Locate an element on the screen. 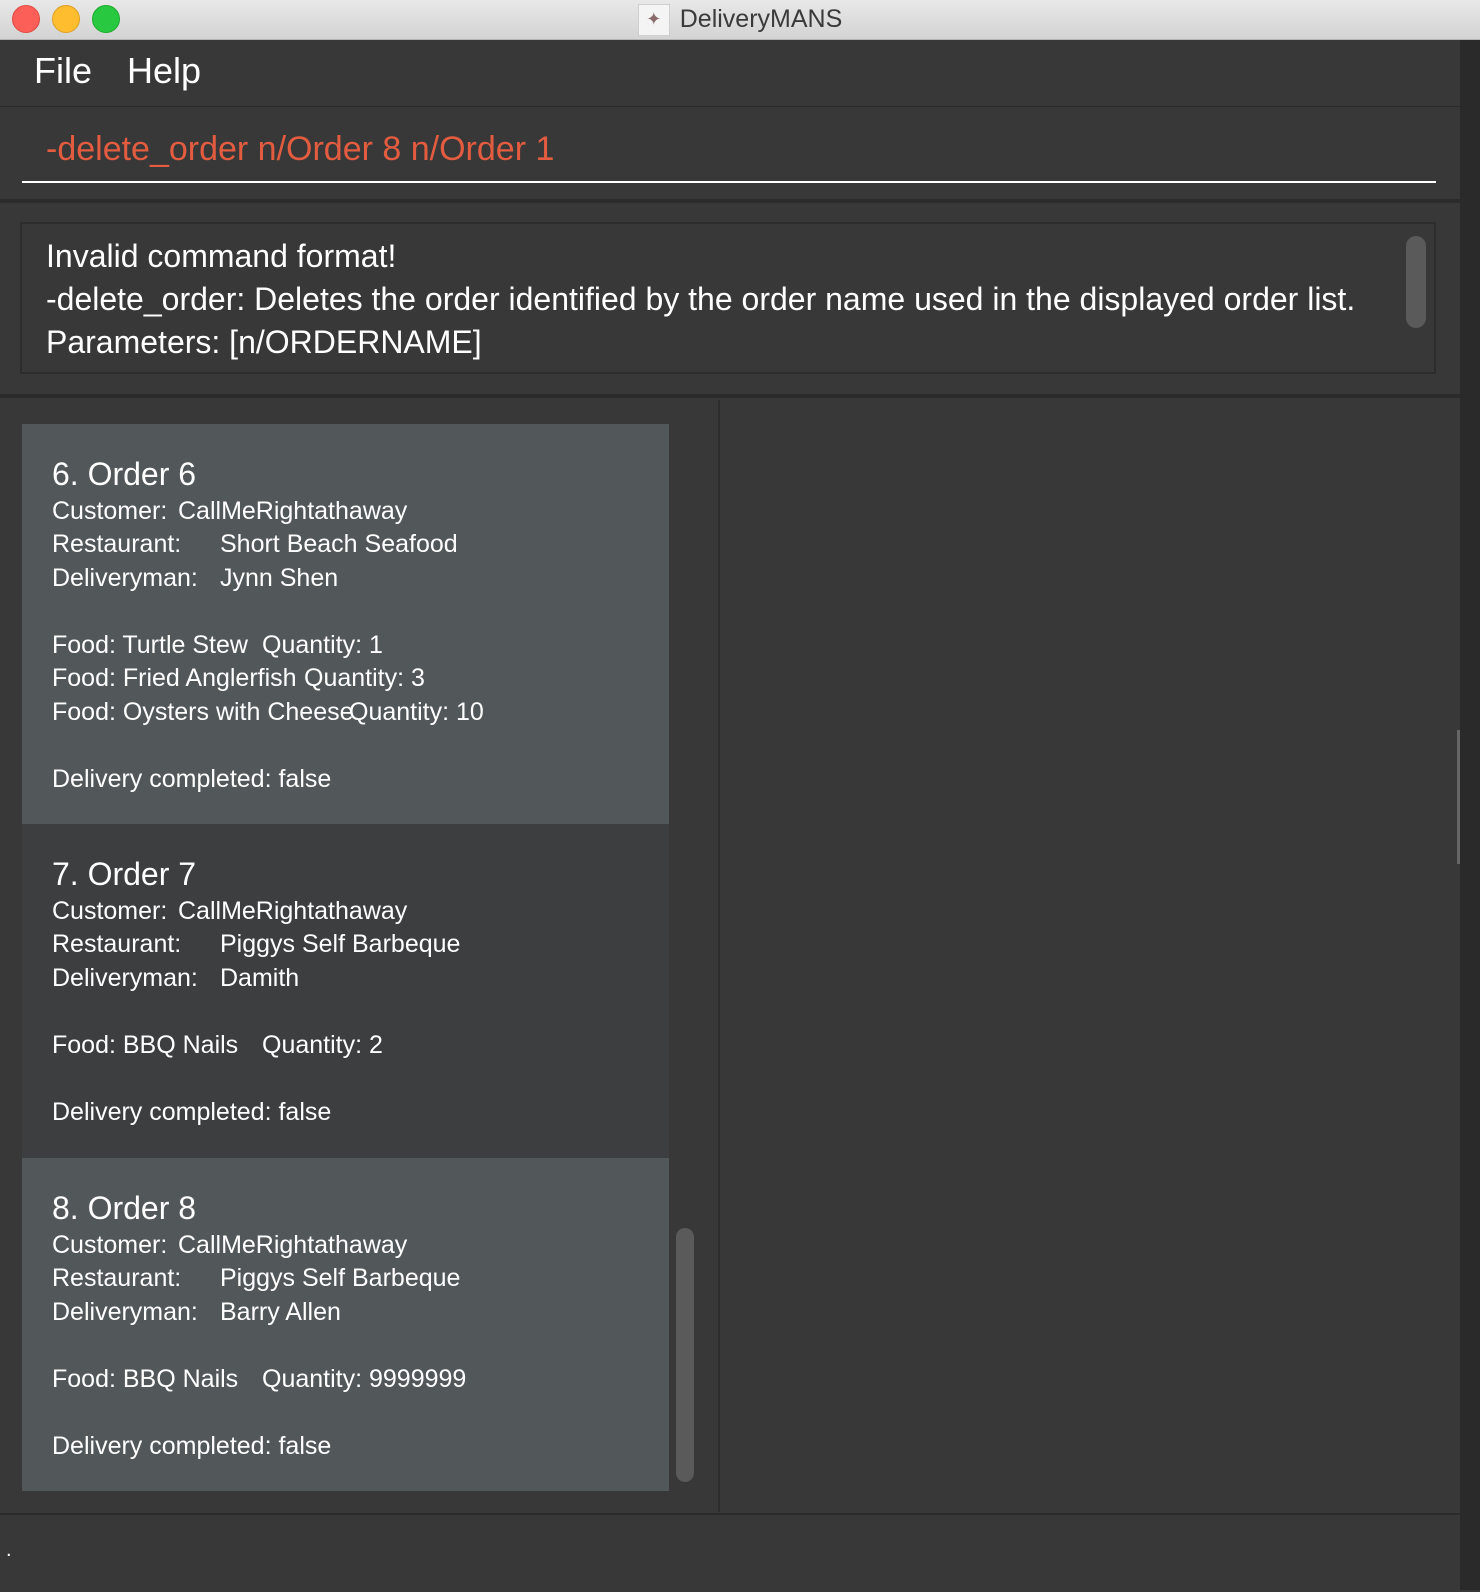 The width and height of the screenshot is (1480, 1592). title-bar: ✦ DeliveryMANS is located at coordinates (740, 20).